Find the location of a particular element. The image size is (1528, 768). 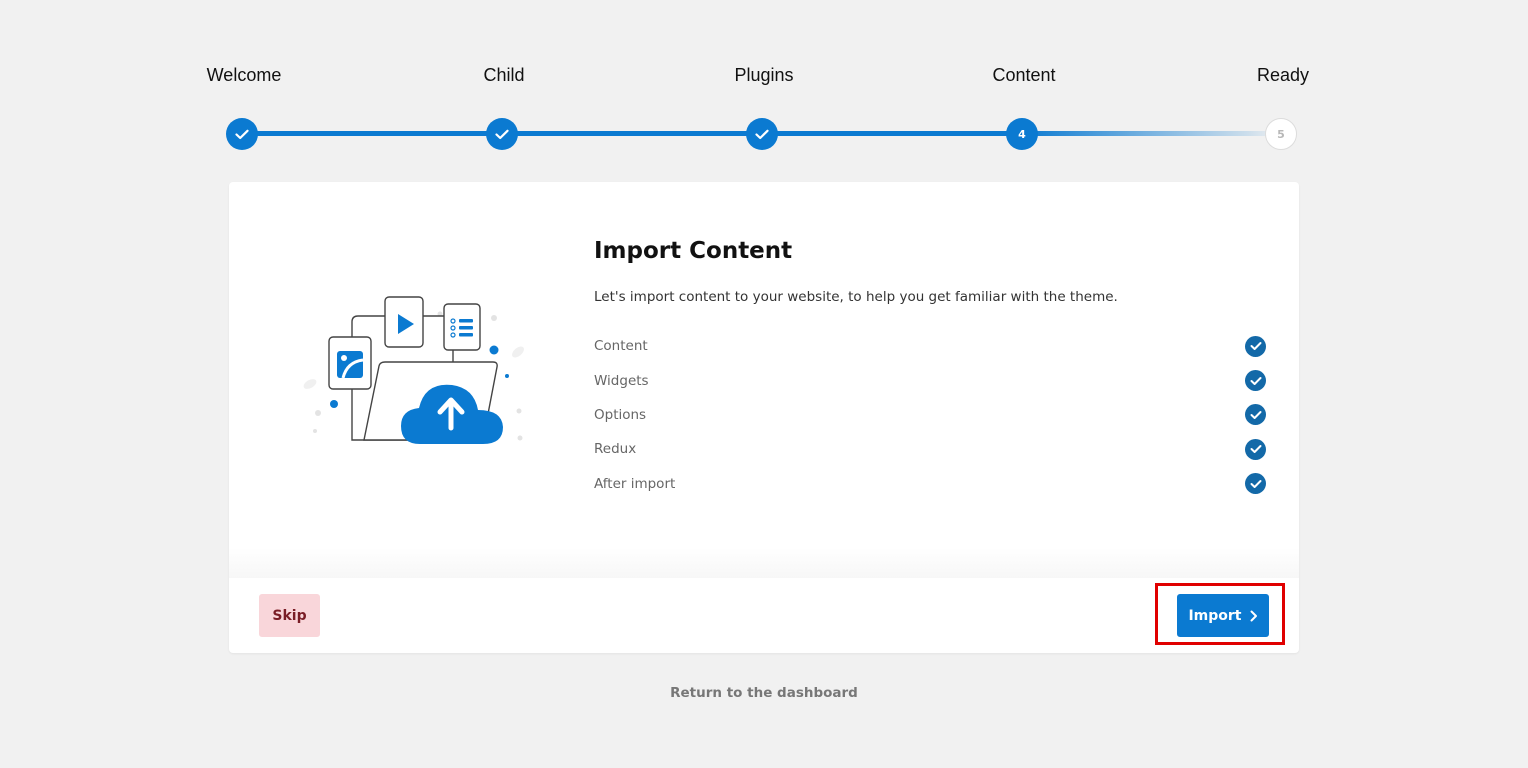

card-footer: Skip Import is located at coordinates (764, 615).